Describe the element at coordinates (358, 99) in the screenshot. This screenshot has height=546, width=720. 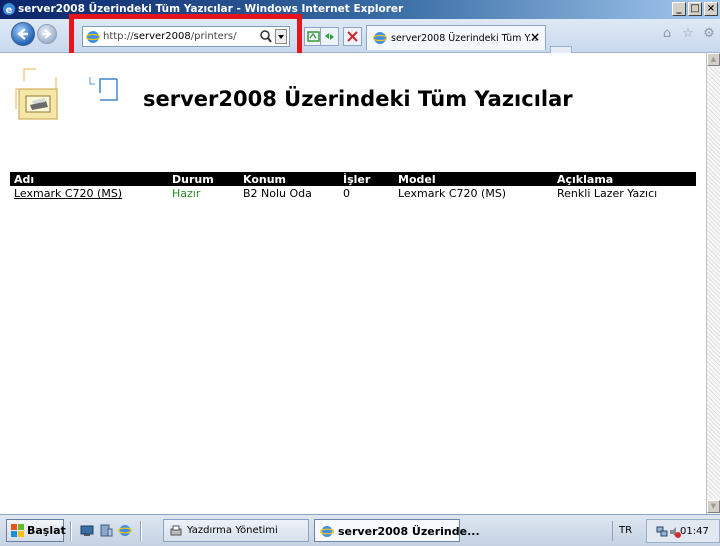
I see `page-title: server2008 Üzerindeki Tüm Yazıcılar` at that location.